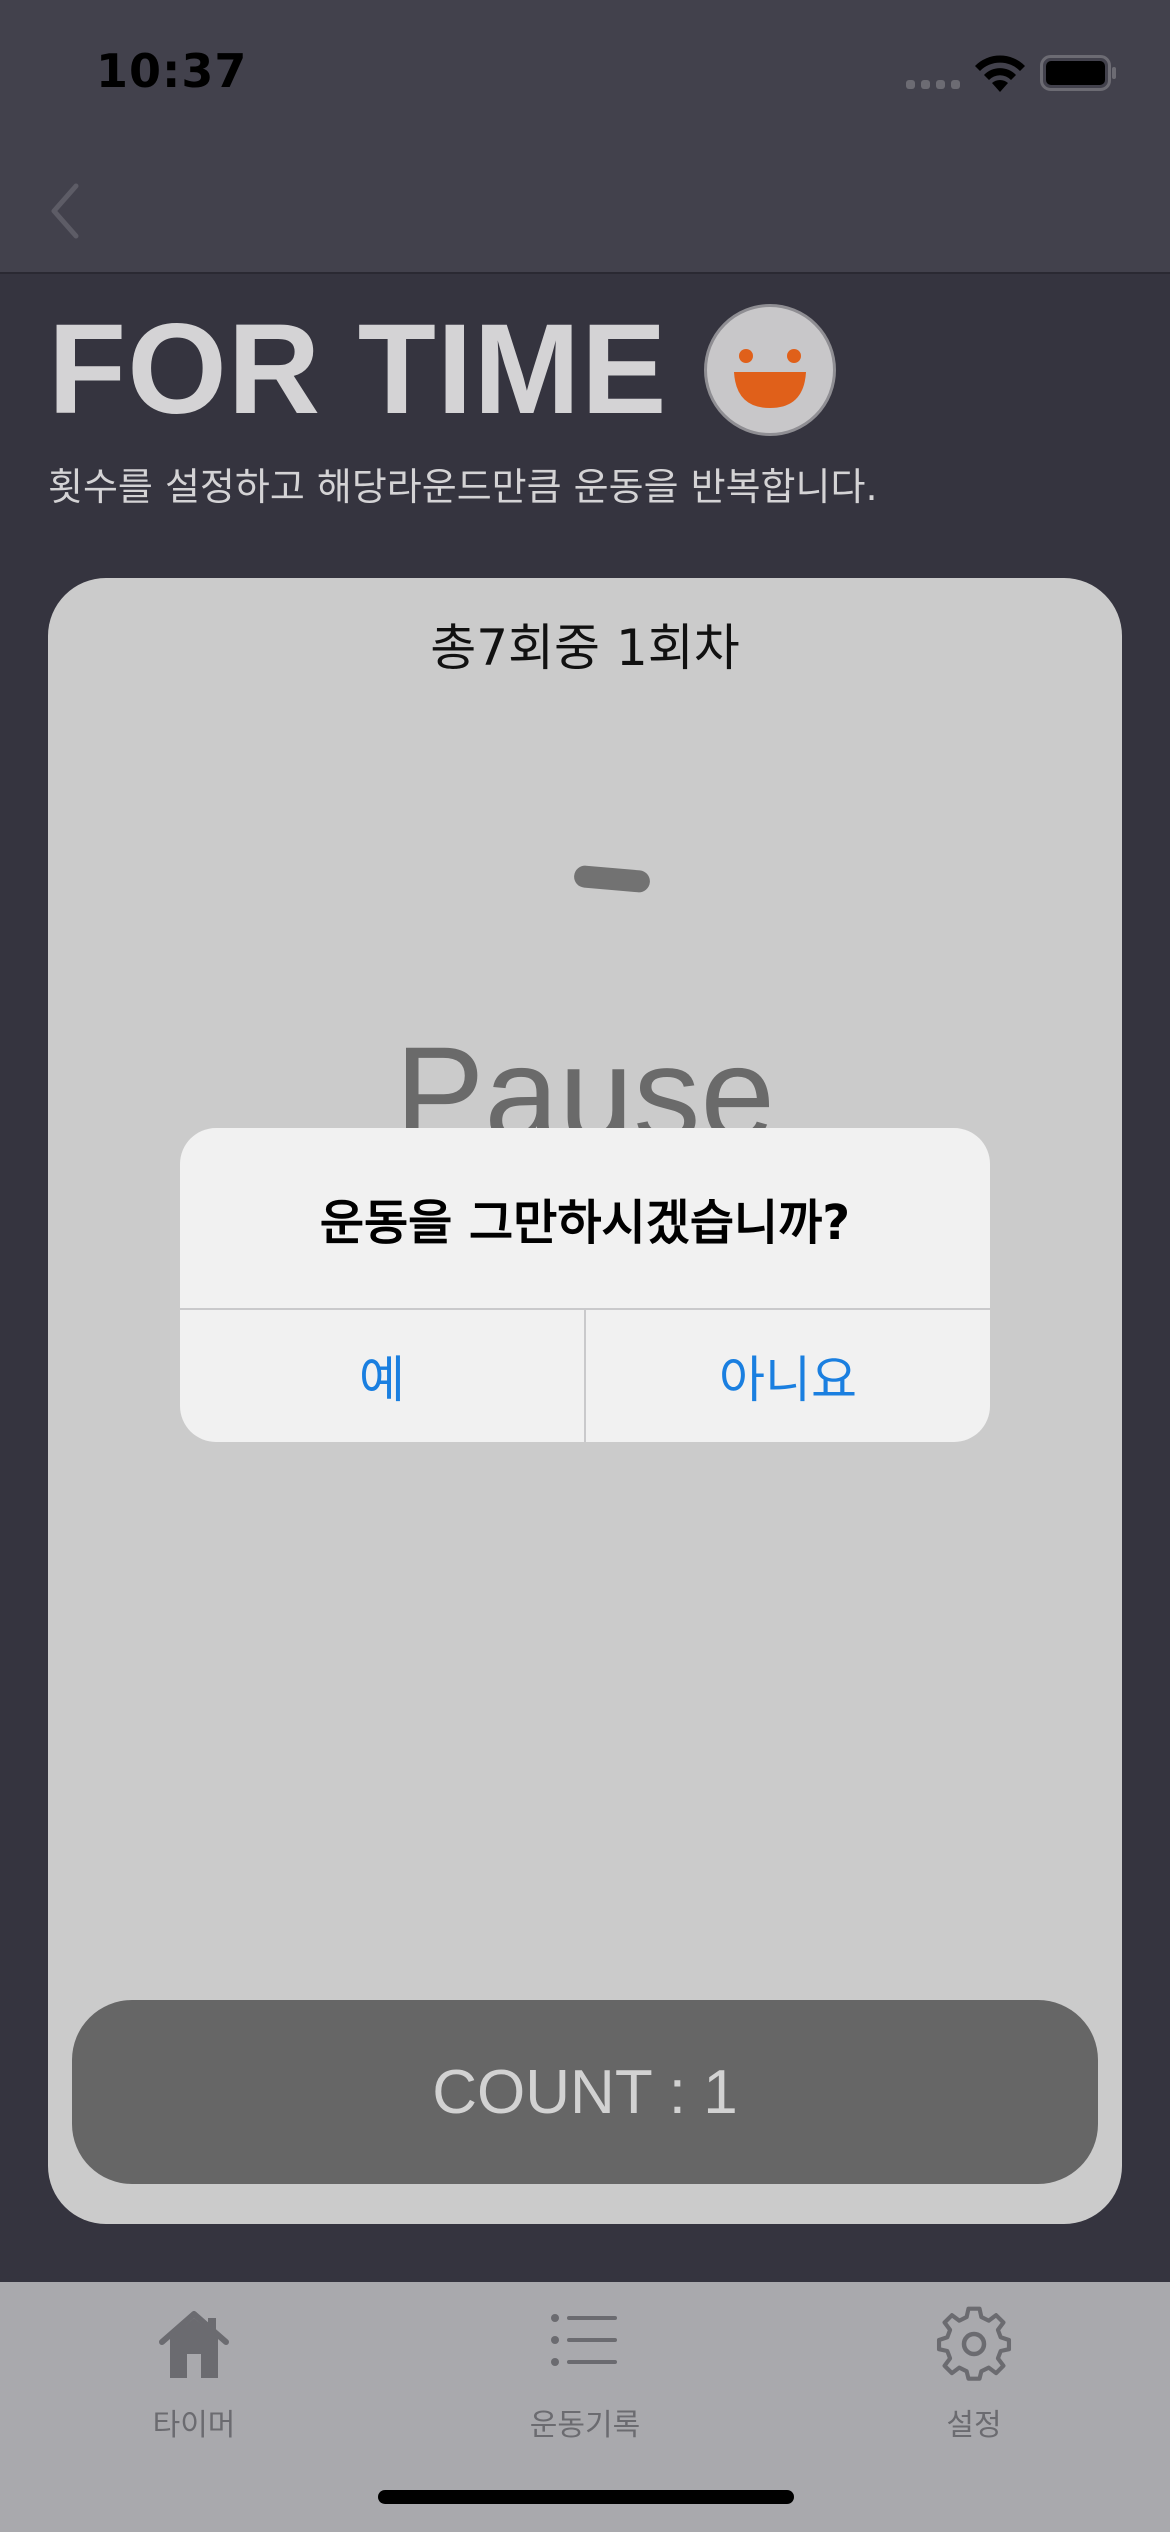 The width and height of the screenshot is (1170, 2532). Describe the element at coordinates (382, 1376) in the screenshot. I see `alert-yes-button: 예` at that location.